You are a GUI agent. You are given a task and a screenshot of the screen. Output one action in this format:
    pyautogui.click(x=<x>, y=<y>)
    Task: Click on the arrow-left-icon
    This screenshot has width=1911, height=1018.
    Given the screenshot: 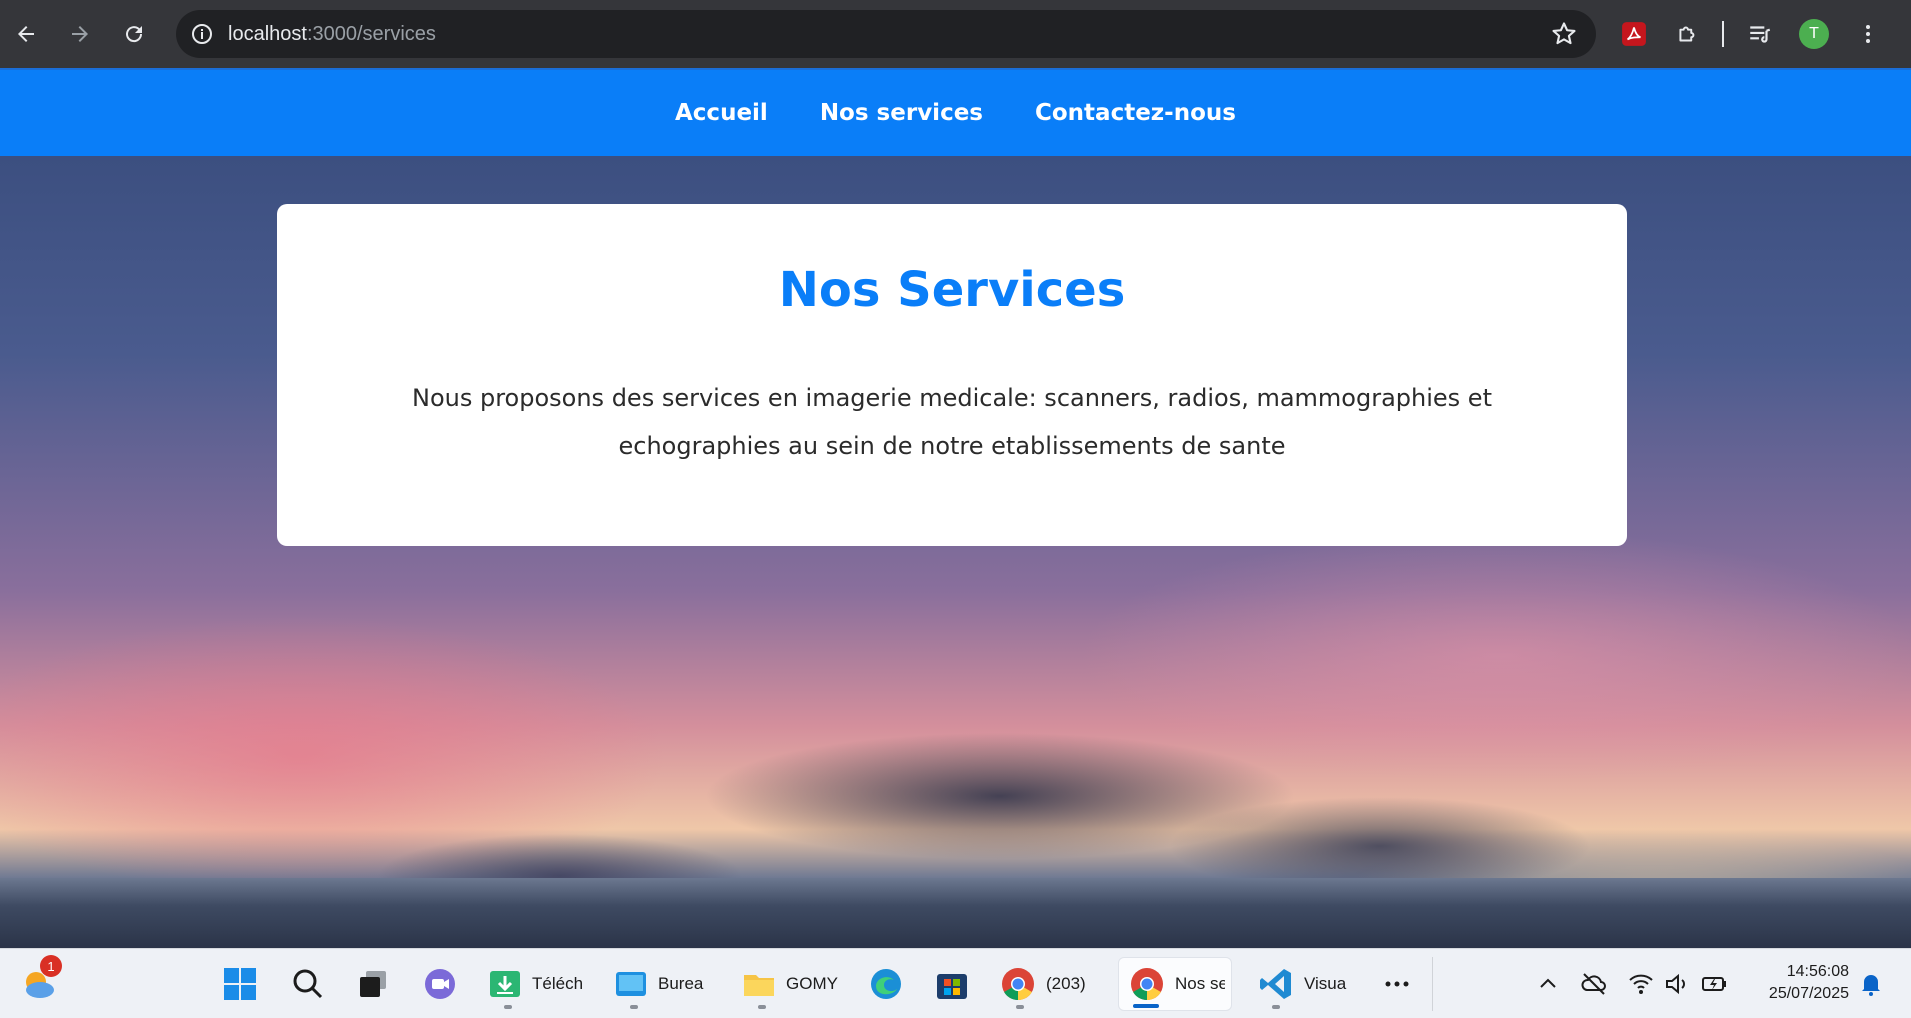 What is the action you would take?
    pyautogui.click(x=26, y=34)
    